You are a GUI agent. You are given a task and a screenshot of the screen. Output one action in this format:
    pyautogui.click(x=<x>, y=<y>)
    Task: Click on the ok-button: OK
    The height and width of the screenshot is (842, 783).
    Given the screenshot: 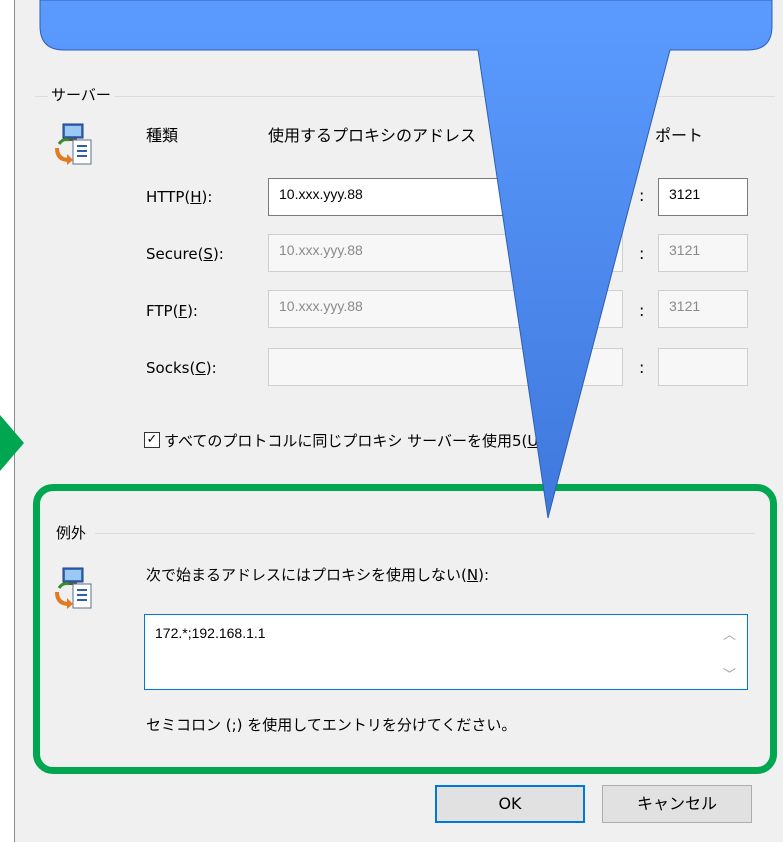 What is the action you would take?
    pyautogui.click(x=510, y=804)
    